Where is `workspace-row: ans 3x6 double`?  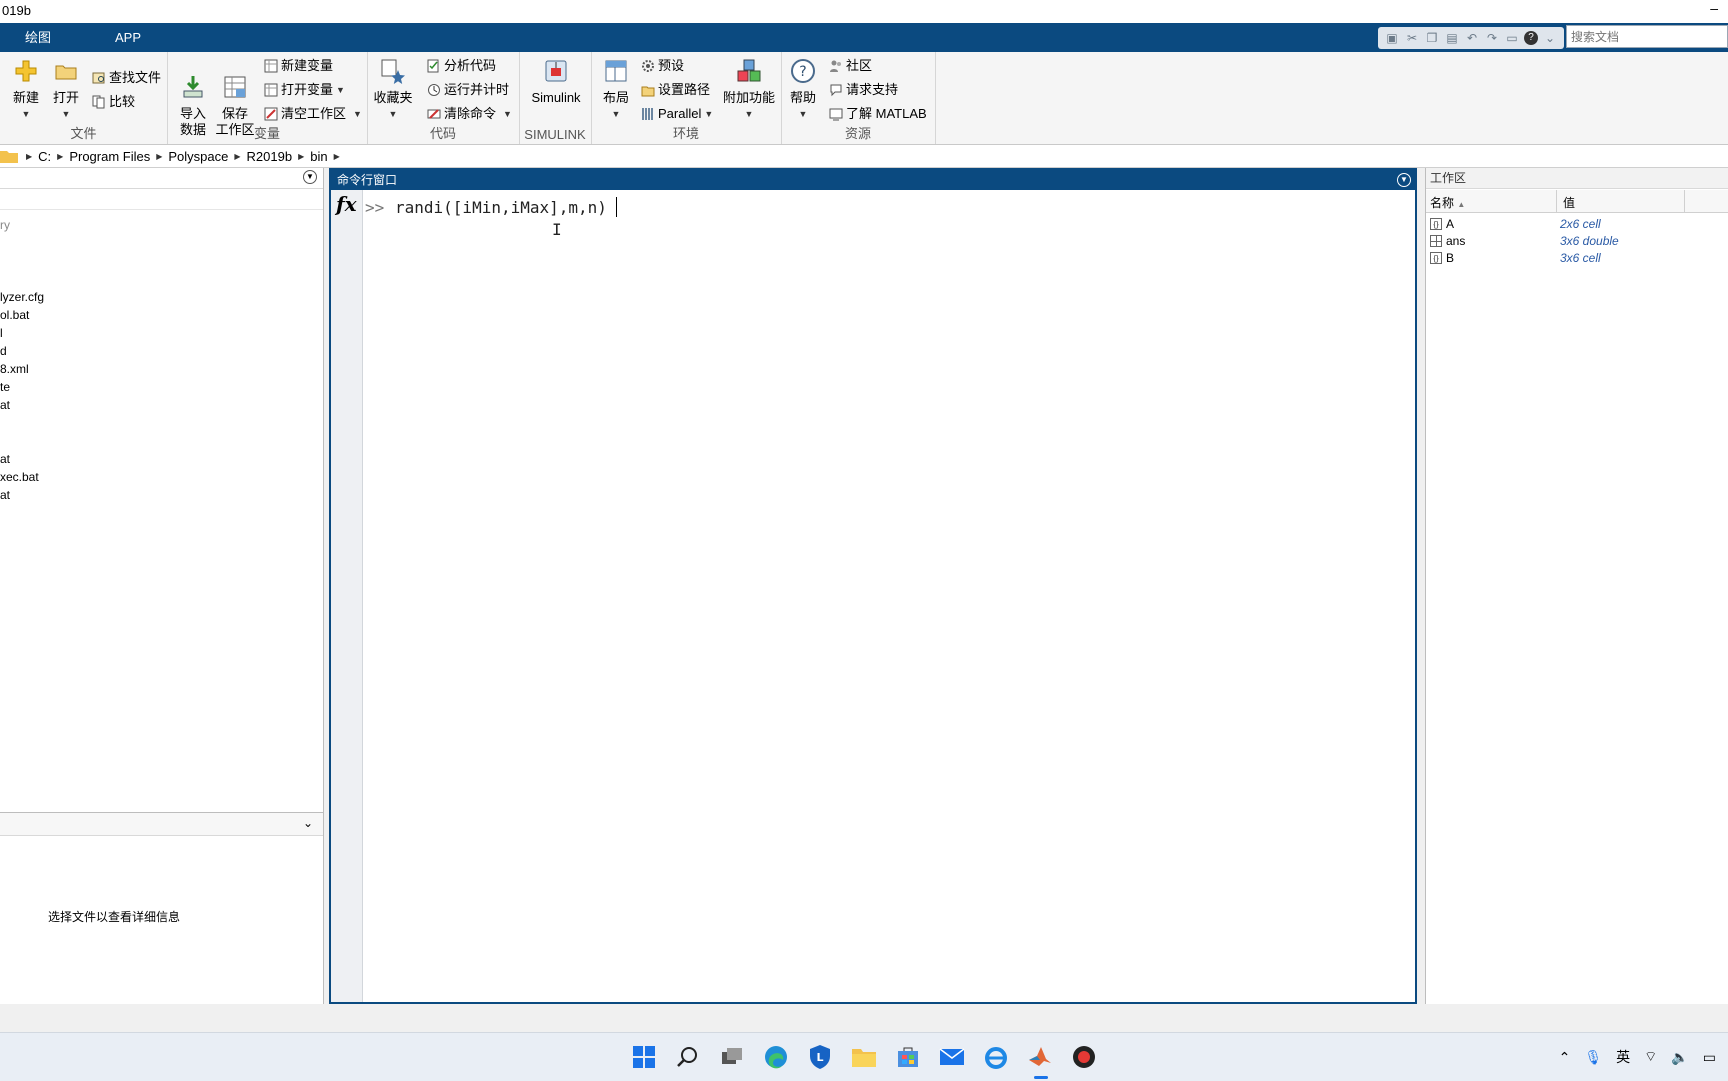
workspace-row: ans 3x6 double is located at coordinates (1577, 241).